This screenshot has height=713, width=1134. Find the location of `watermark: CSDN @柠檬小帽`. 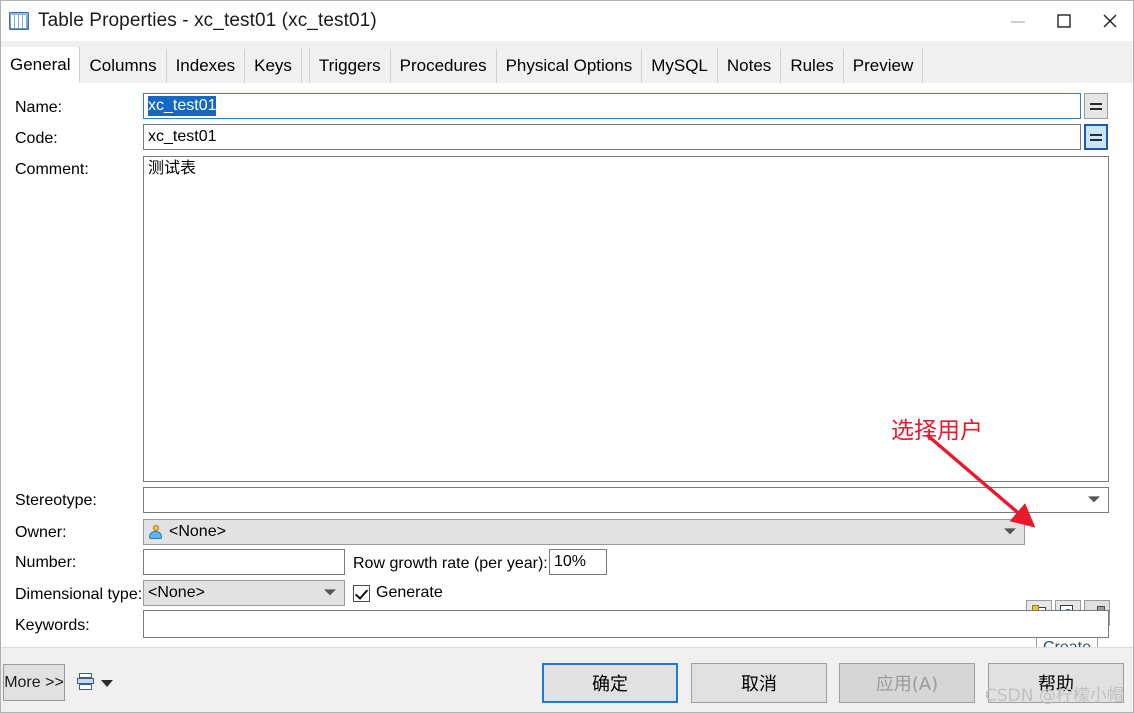

watermark: CSDN @柠檬小帽 is located at coordinates (1054, 696).